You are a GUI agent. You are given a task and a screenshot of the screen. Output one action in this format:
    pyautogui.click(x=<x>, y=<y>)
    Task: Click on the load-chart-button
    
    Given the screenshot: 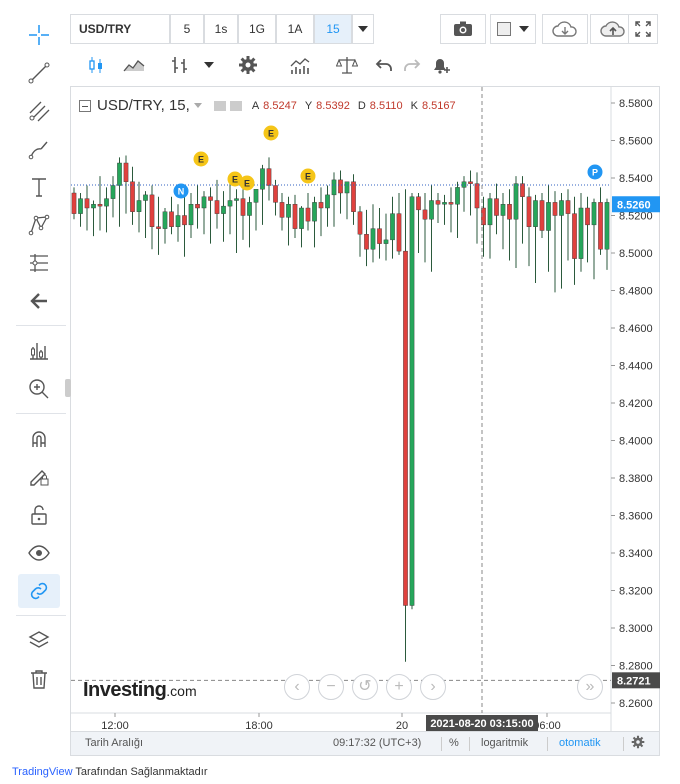 What is the action you would take?
    pyautogui.click(x=565, y=29)
    